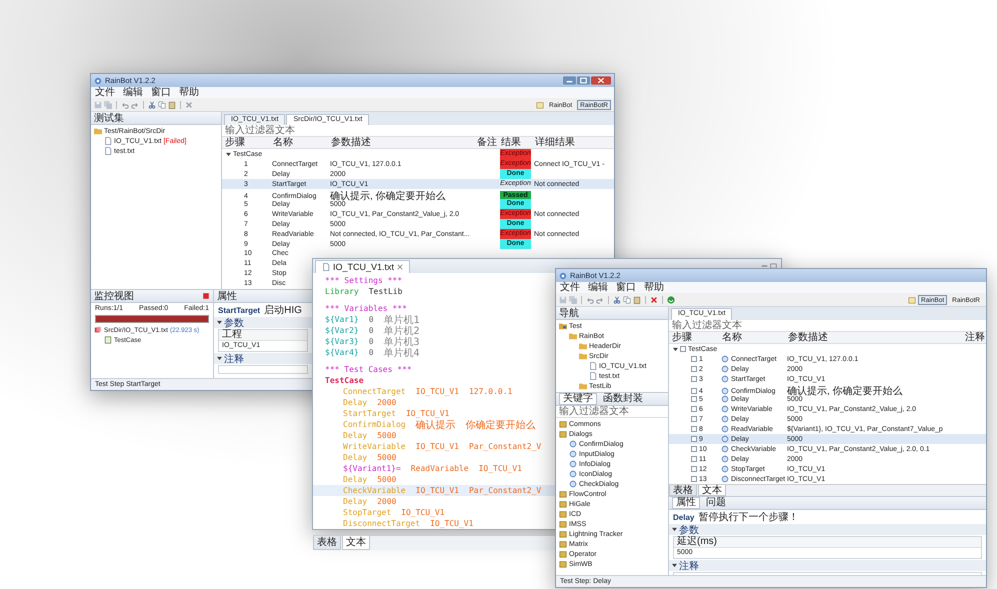 The width and height of the screenshot is (997, 589). I want to click on panel-tab: 监控视图, so click(114, 296).